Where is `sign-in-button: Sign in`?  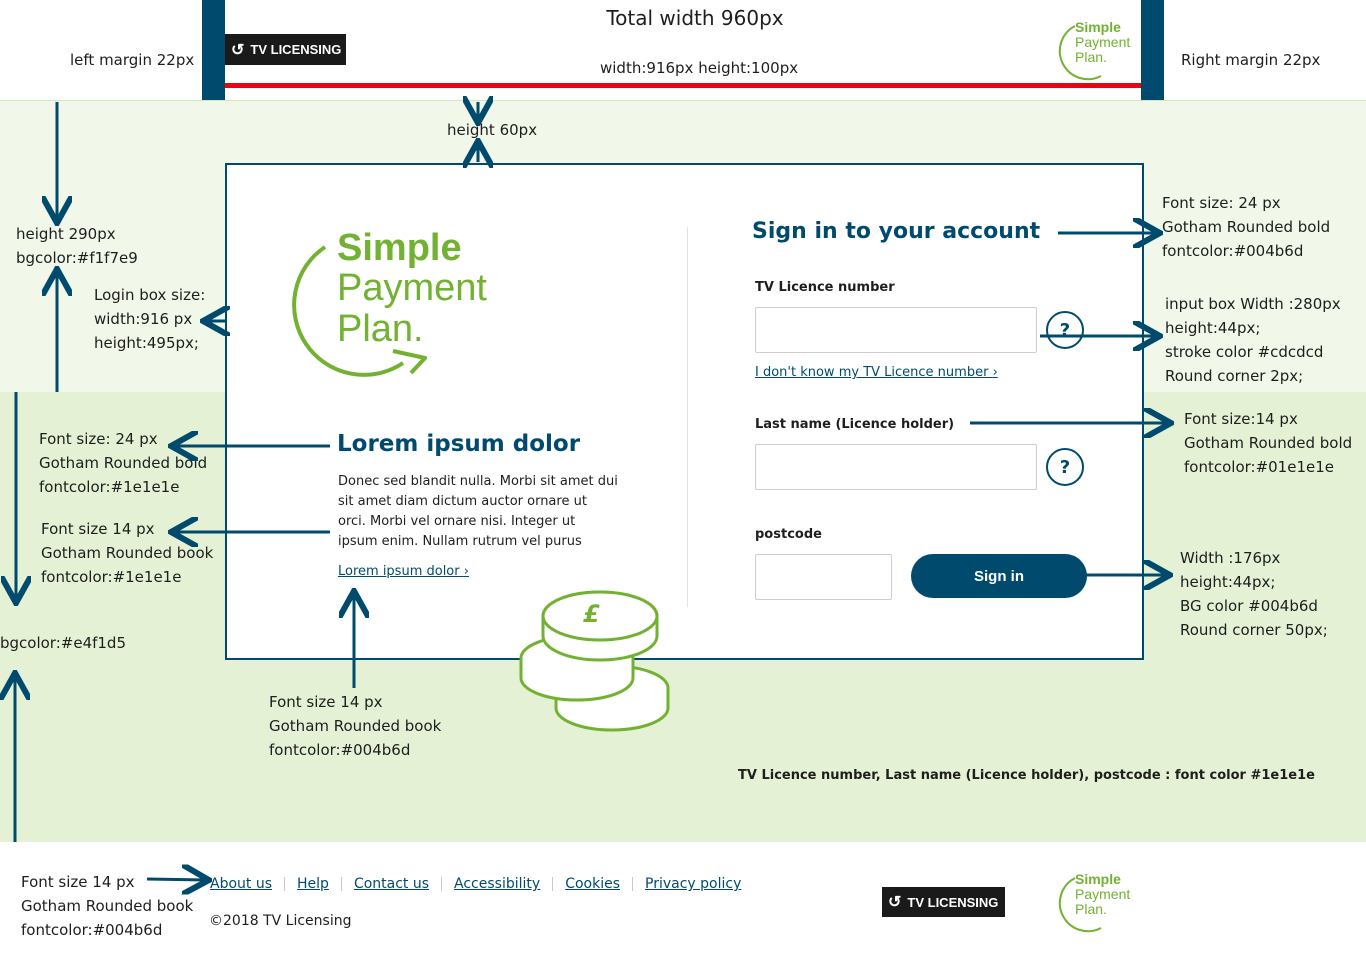 sign-in-button: Sign in is located at coordinates (999, 576).